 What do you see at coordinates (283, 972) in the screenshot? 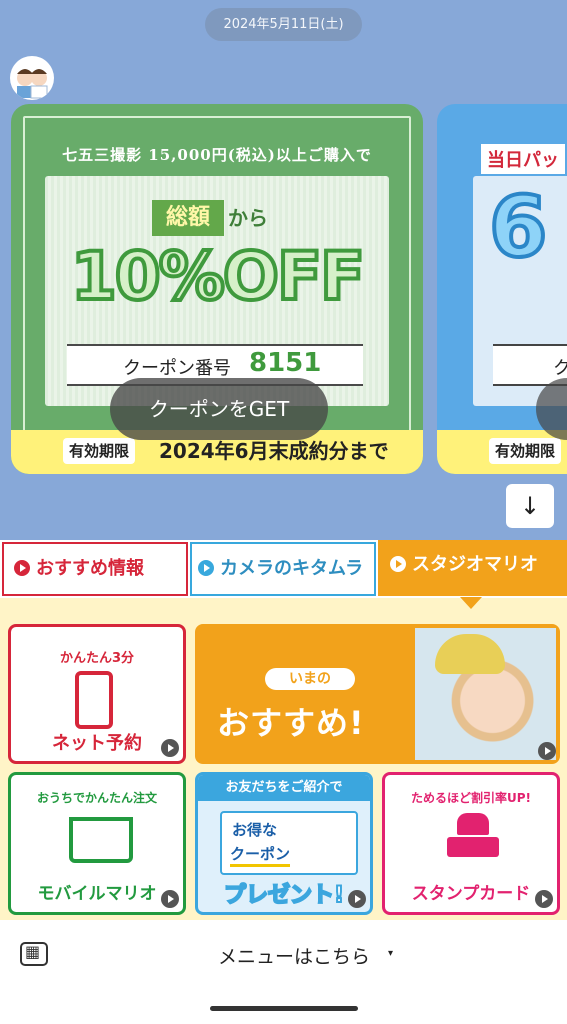
I see `footer-bar: メニューはこちら ▾` at bounding box center [283, 972].